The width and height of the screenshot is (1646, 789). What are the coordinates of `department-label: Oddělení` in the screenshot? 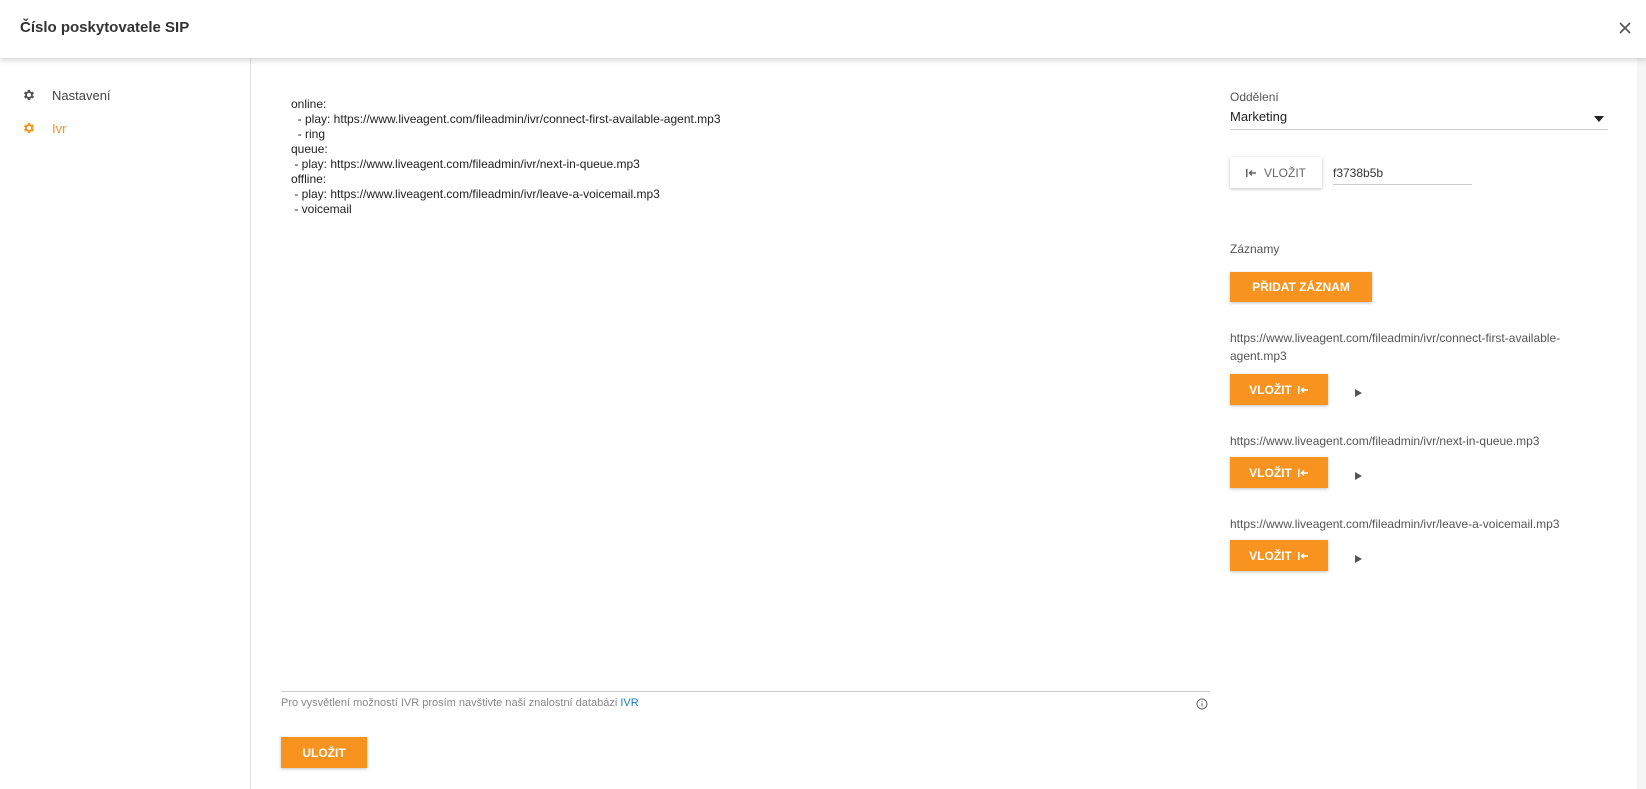 It's located at (1254, 97).